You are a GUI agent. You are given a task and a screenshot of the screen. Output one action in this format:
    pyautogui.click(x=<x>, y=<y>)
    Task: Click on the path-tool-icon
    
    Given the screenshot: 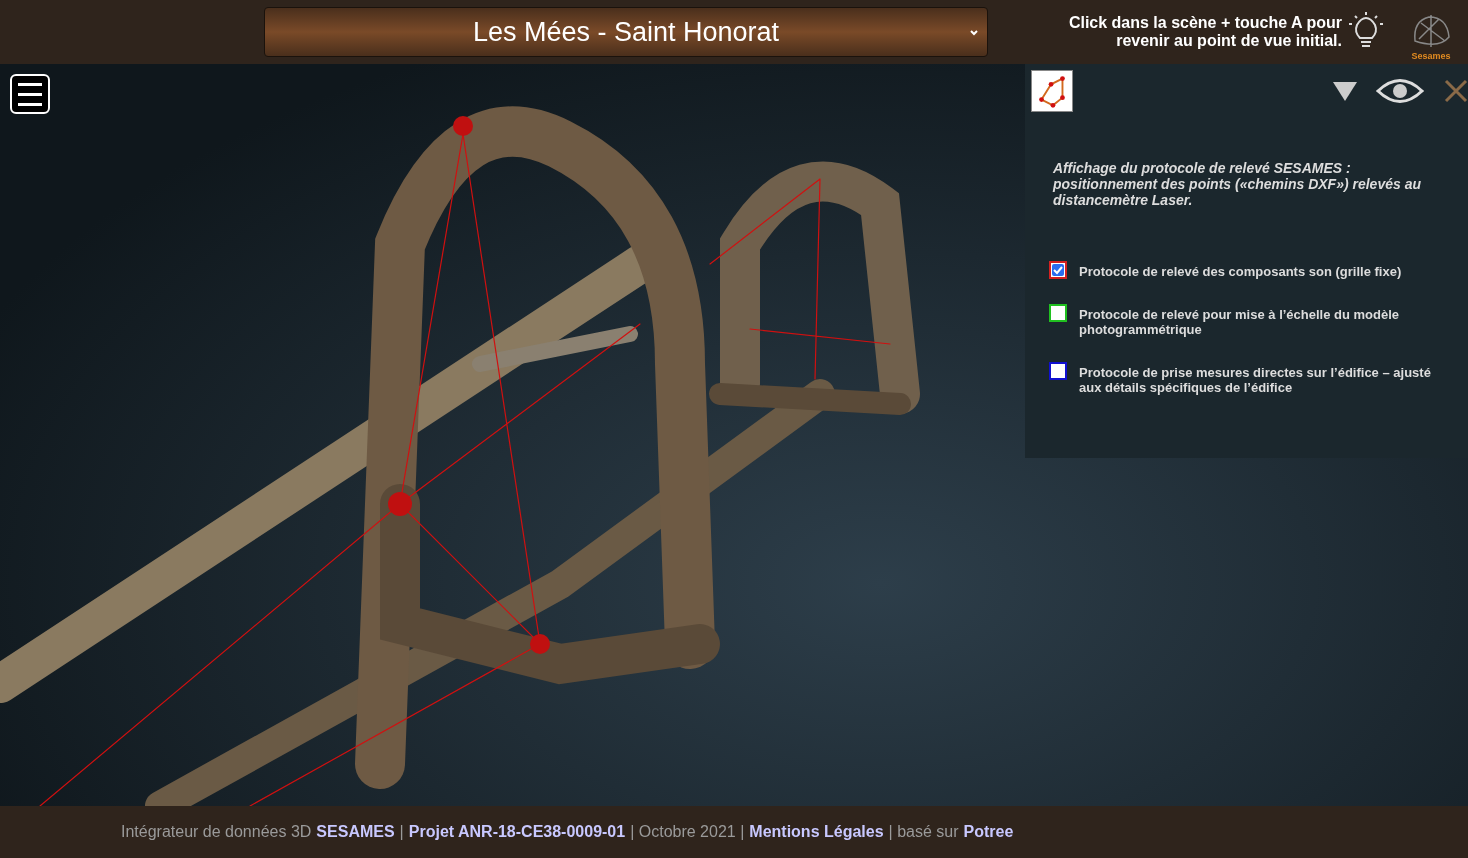 What is the action you would take?
    pyautogui.click(x=1052, y=91)
    